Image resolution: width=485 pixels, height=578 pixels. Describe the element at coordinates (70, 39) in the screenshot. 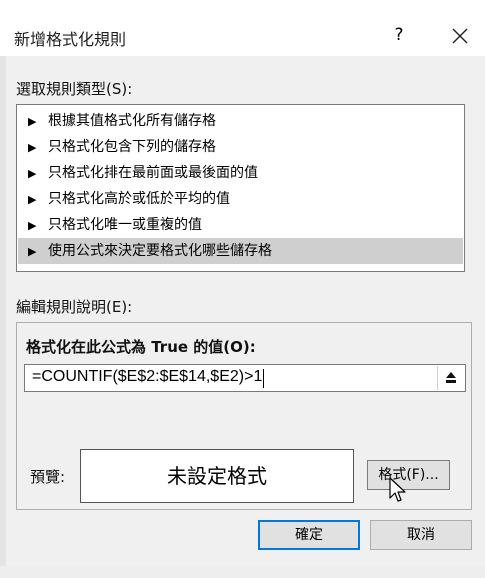

I see `dialog-title: 新增格式化規則` at that location.